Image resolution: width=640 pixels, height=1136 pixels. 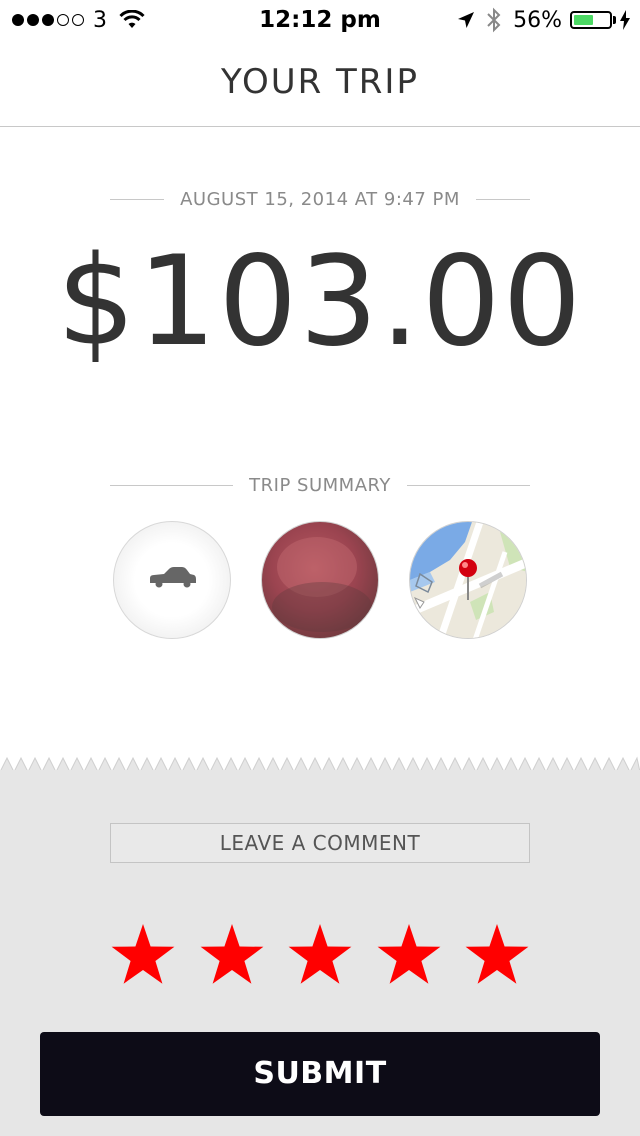 What do you see at coordinates (494, 20) in the screenshot?
I see `bluetooth-icon` at bounding box center [494, 20].